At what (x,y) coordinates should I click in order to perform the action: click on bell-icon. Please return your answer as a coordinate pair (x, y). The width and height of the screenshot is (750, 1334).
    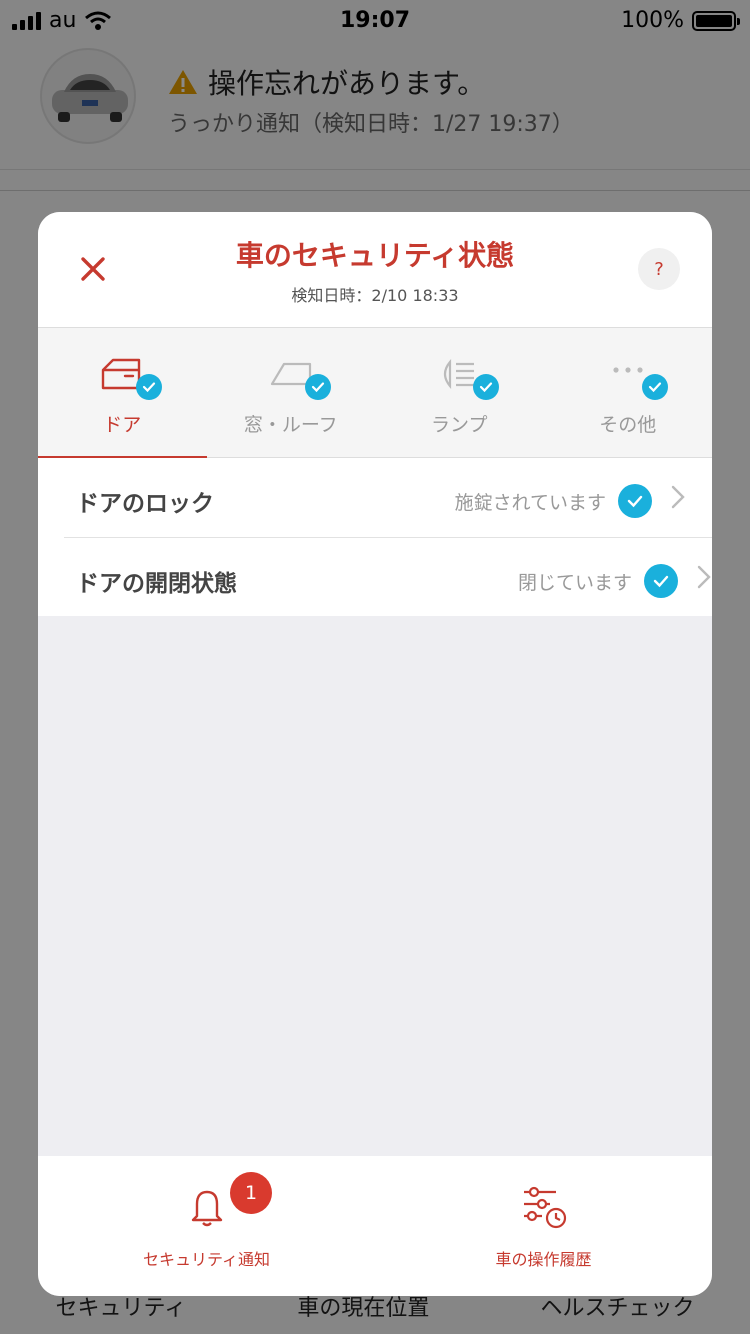
    Looking at the image, I should click on (206, 1208).